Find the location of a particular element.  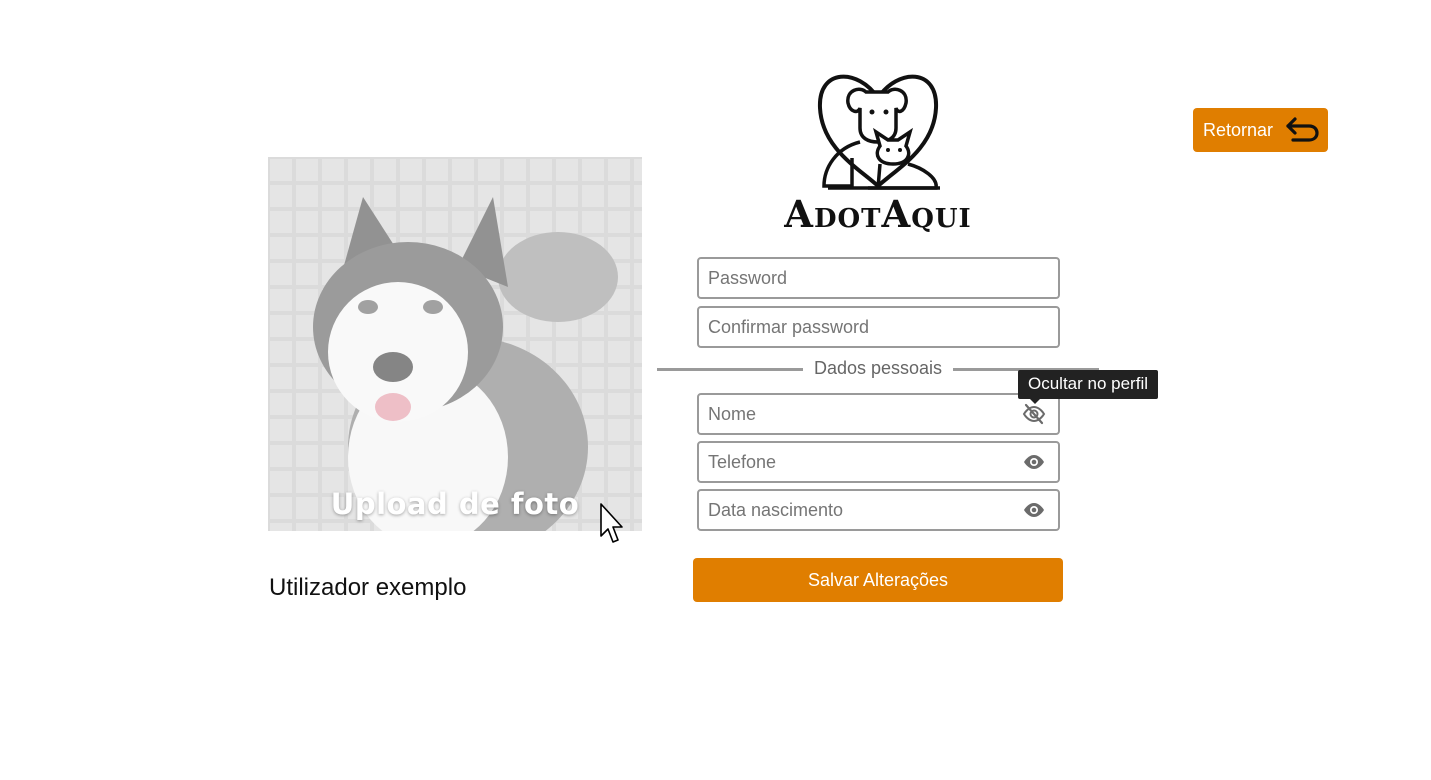

phone-input is located at coordinates (854, 462).